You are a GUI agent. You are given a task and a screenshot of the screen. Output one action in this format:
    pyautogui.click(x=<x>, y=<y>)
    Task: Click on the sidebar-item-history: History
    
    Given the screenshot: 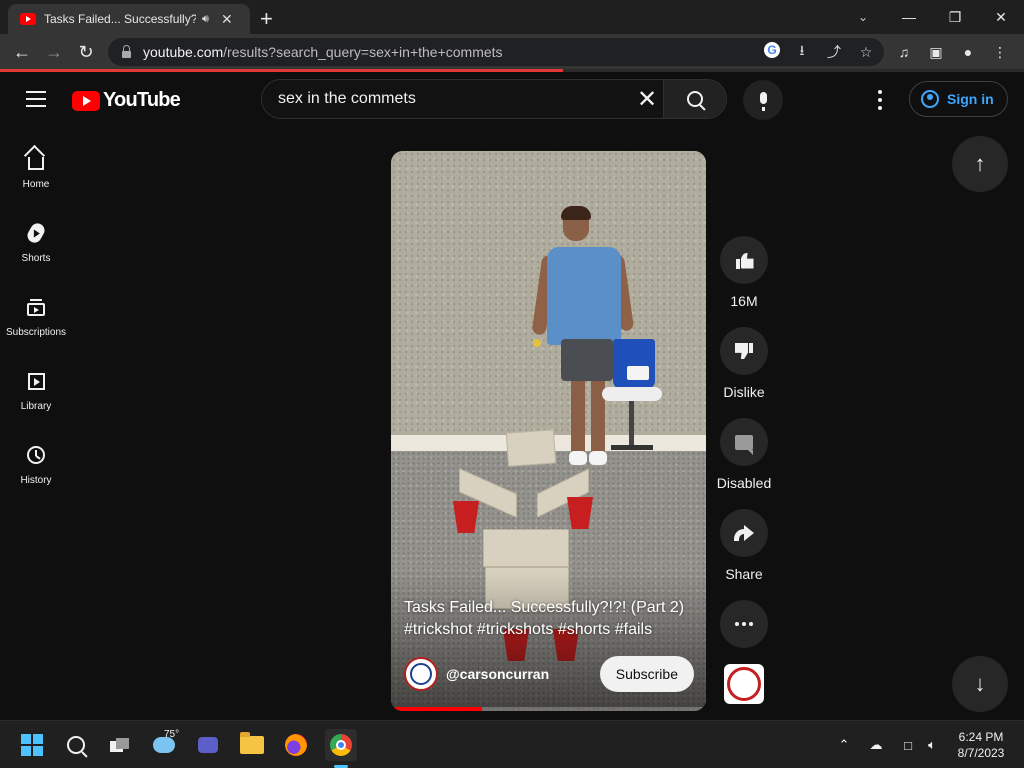 What is the action you would take?
    pyautogui.click(x=36, y=461)
    